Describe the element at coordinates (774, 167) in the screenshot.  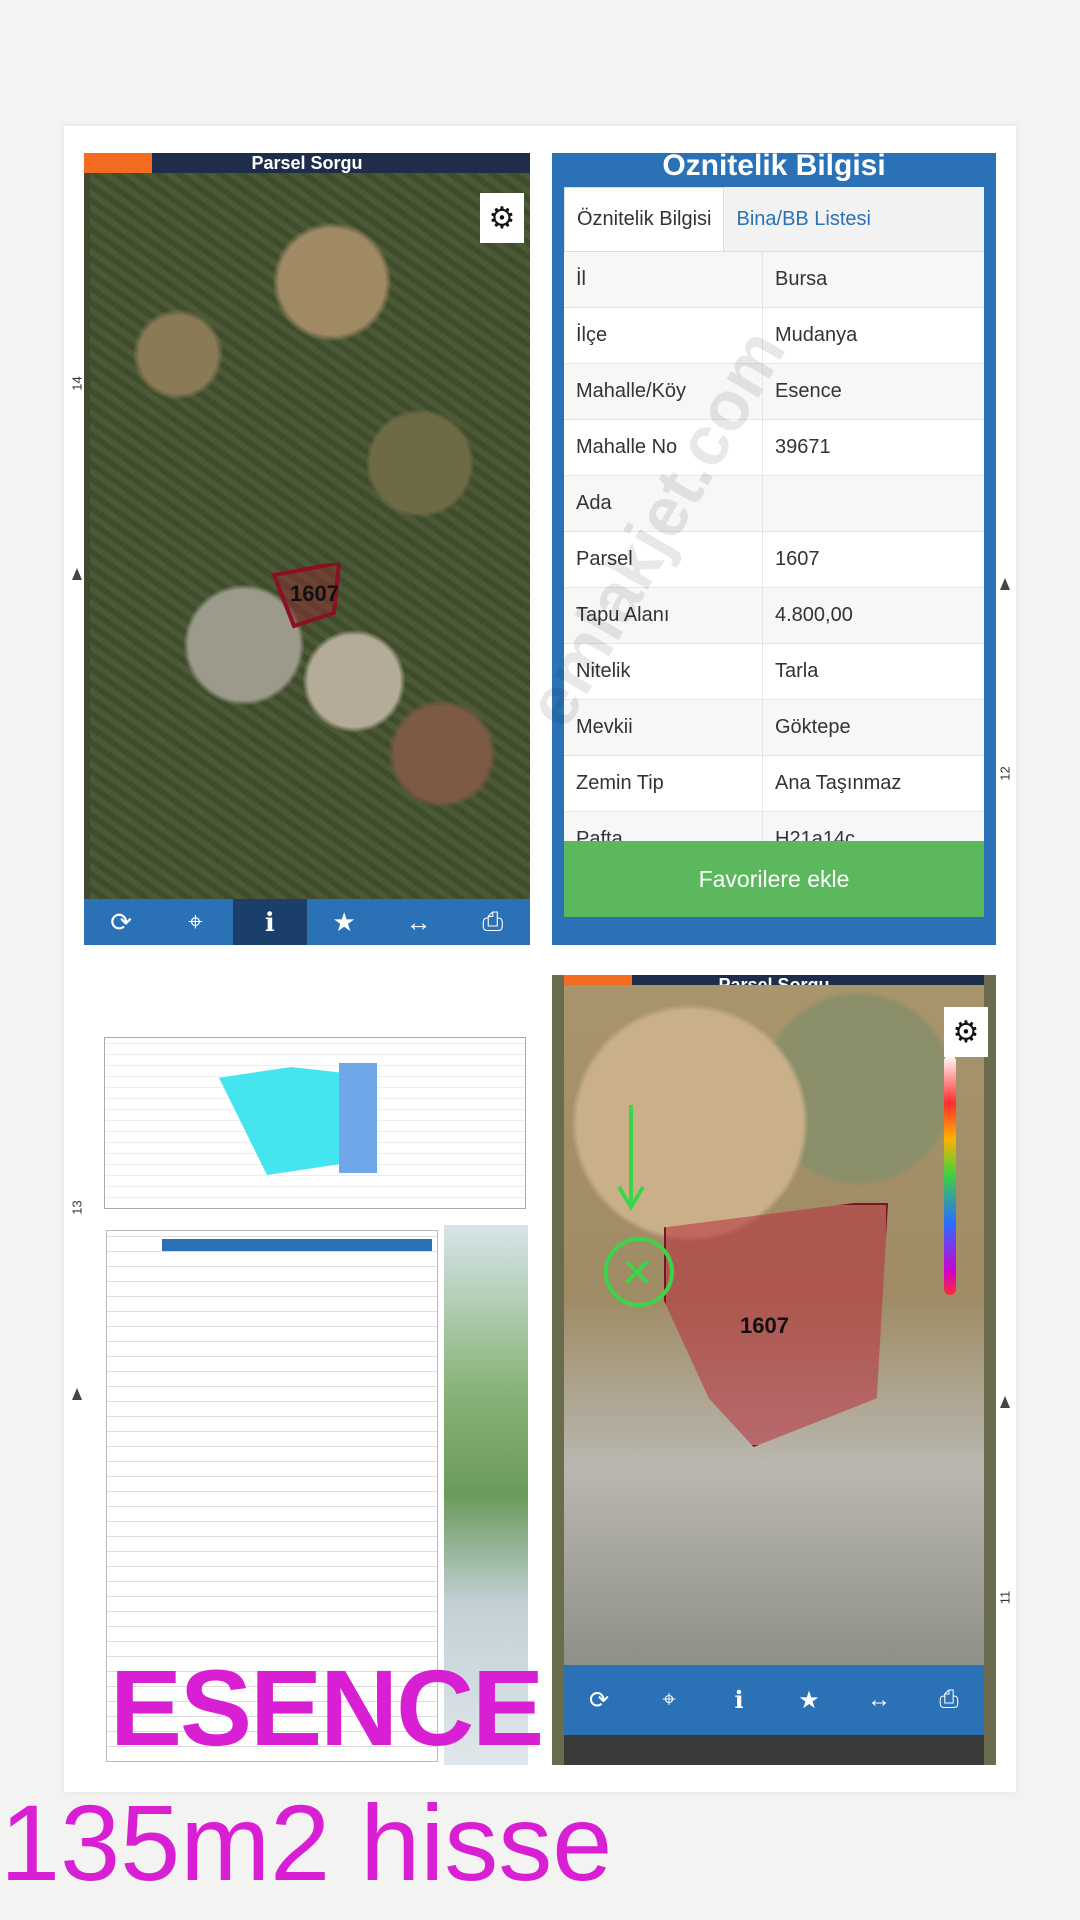
I see `panel-title: Öznitelik Bilgisi` at that location.